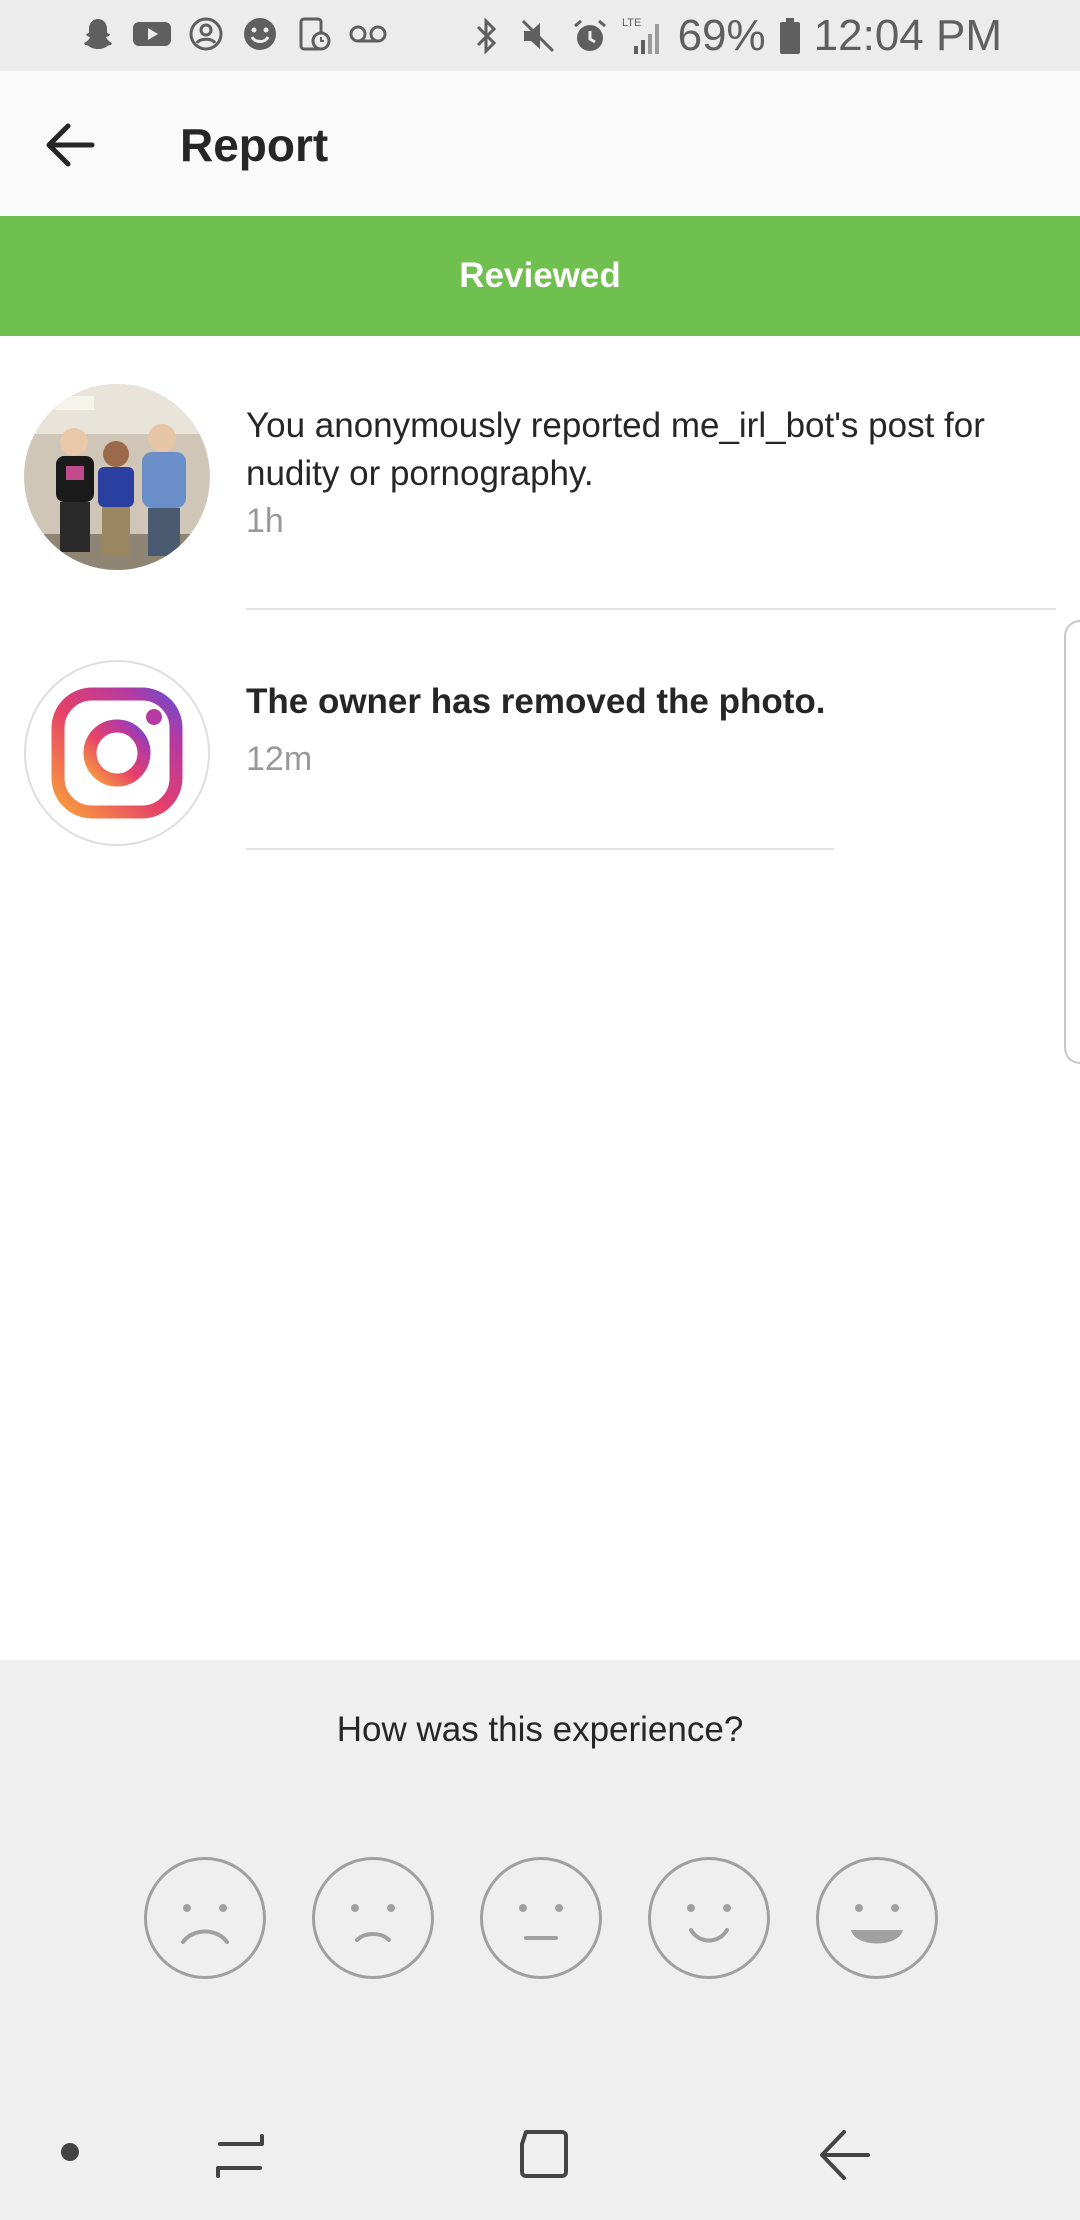  Describe the element at coordinates (368, 34) in the screenshot. I see `voicemail-icon` at that location.